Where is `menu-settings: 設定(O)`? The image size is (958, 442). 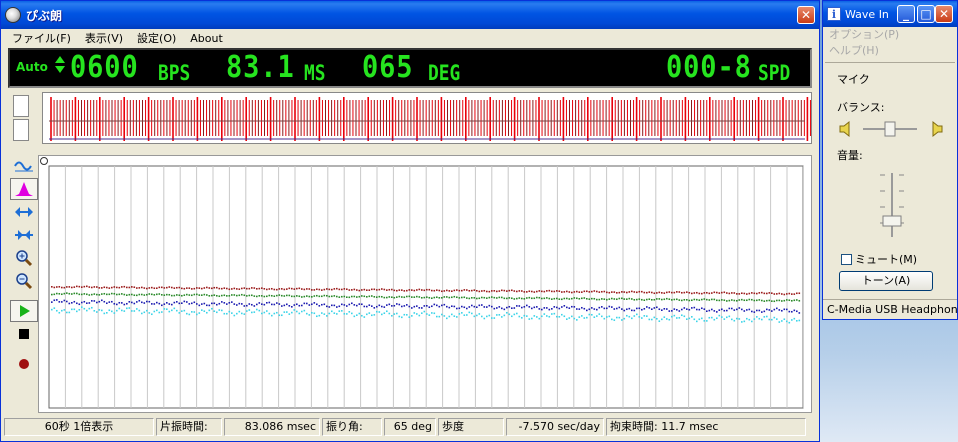 menu-settings: 設定(O) is located at coordinates (156, 39).